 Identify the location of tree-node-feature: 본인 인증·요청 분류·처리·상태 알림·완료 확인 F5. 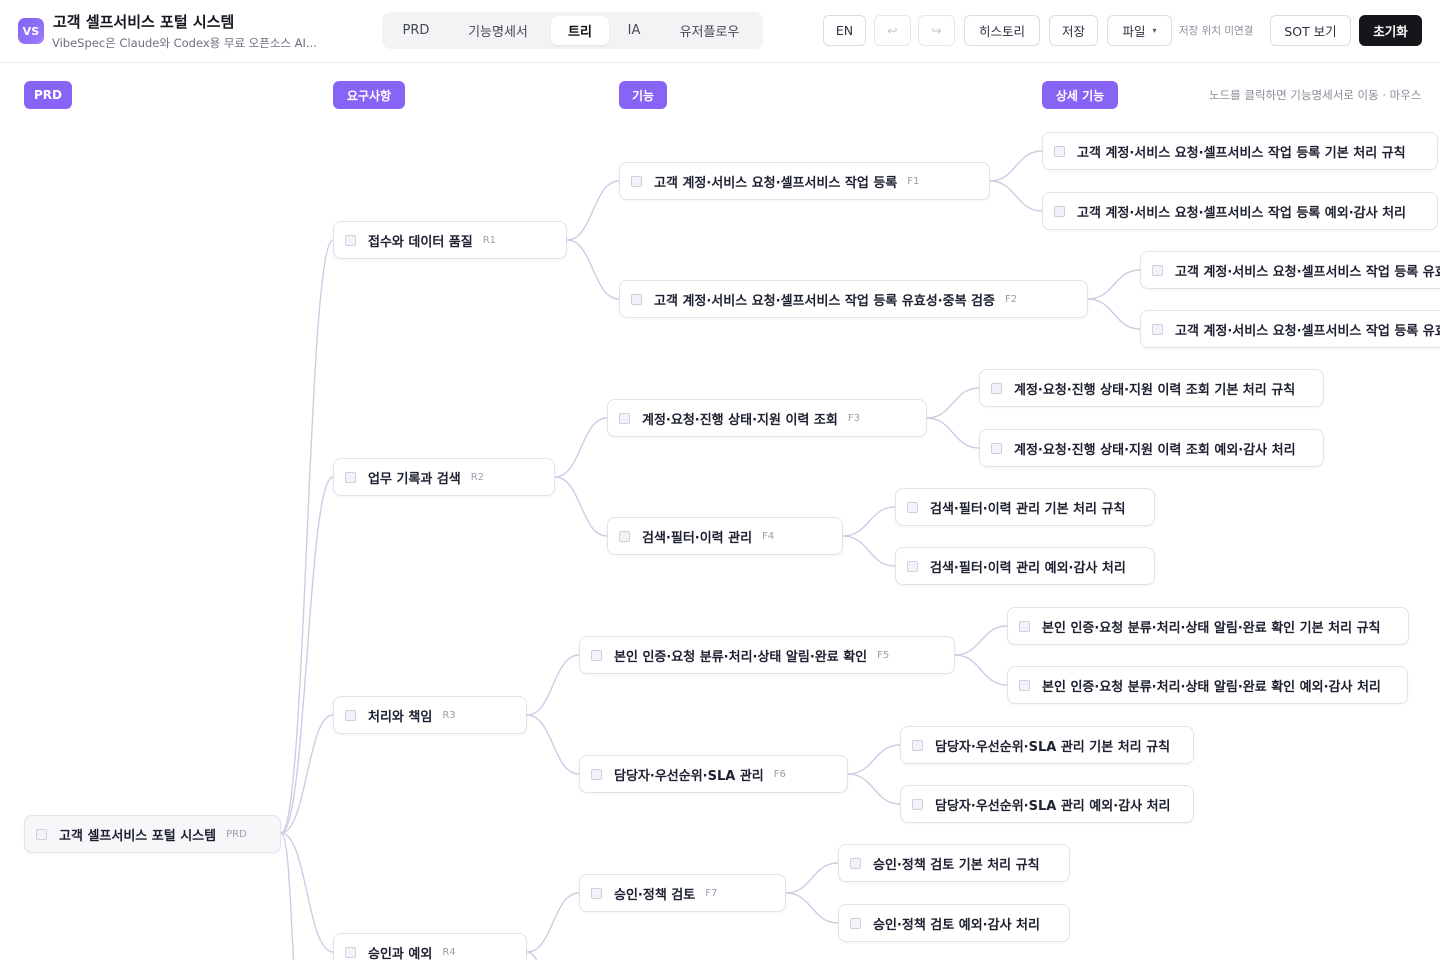
(767, 655).